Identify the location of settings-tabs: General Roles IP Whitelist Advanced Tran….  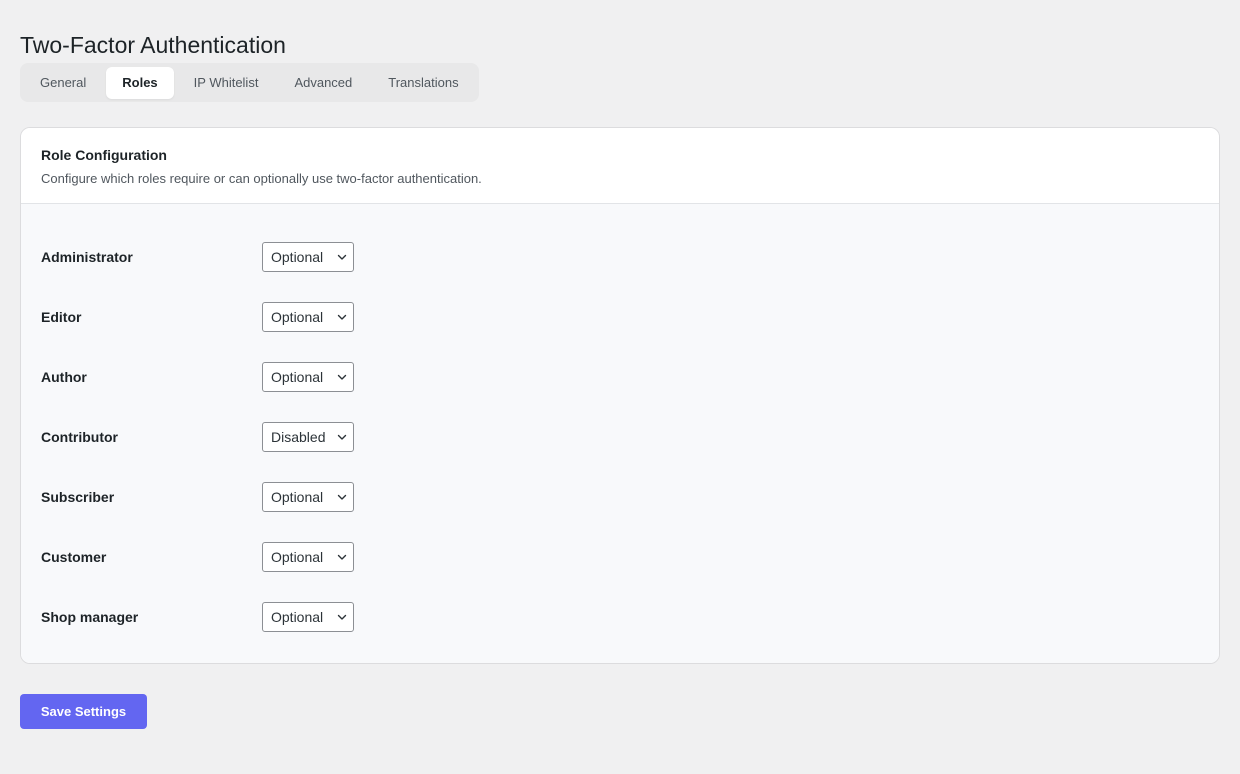
(249, 82).